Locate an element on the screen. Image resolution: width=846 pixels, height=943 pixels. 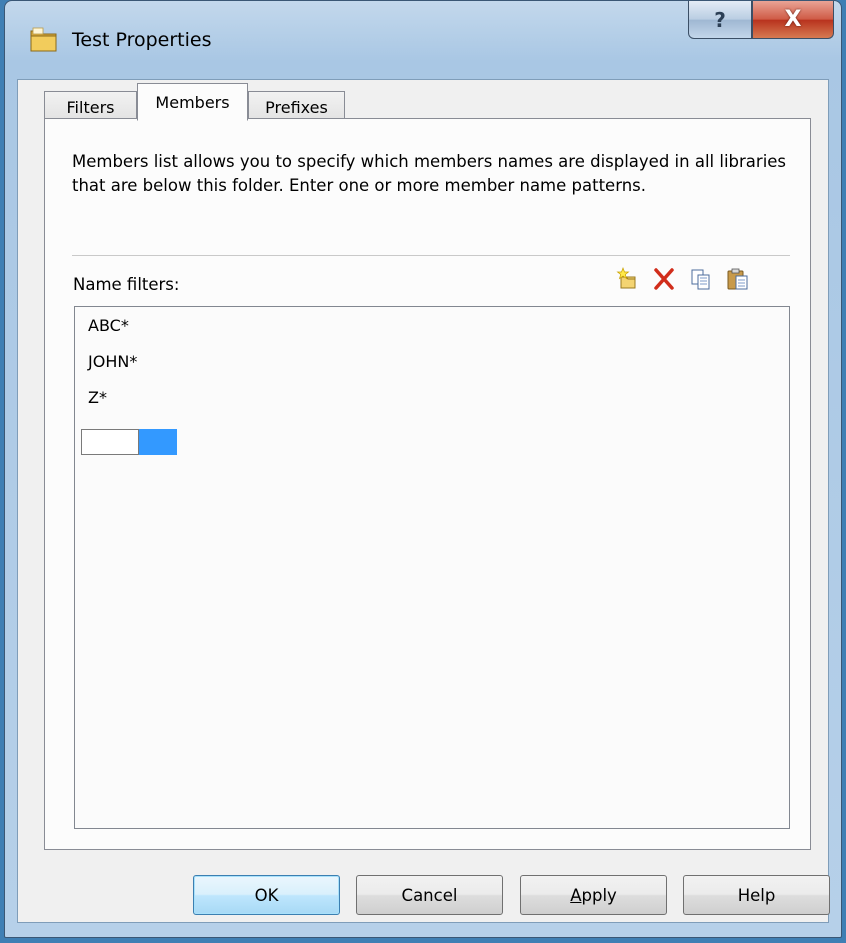
cancel-button: Cancel is located at coordinates (429, 895).